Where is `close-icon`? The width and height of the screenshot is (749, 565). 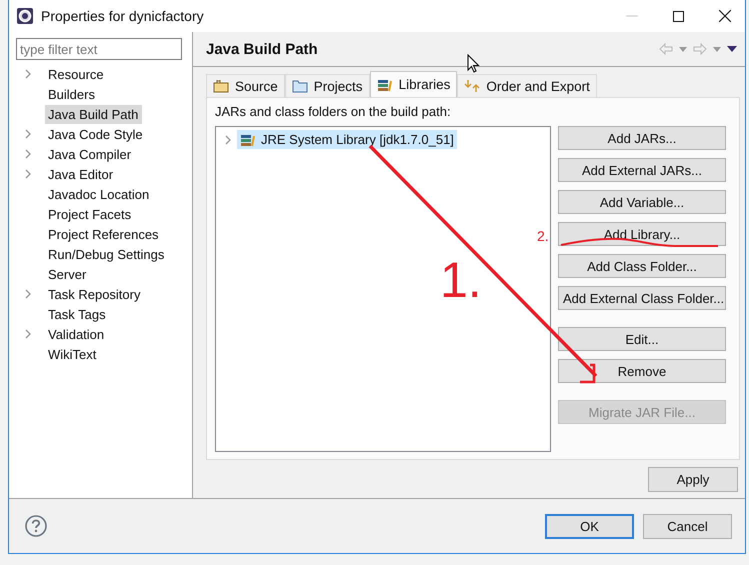 close-icon is located at coordinates (725, 16).